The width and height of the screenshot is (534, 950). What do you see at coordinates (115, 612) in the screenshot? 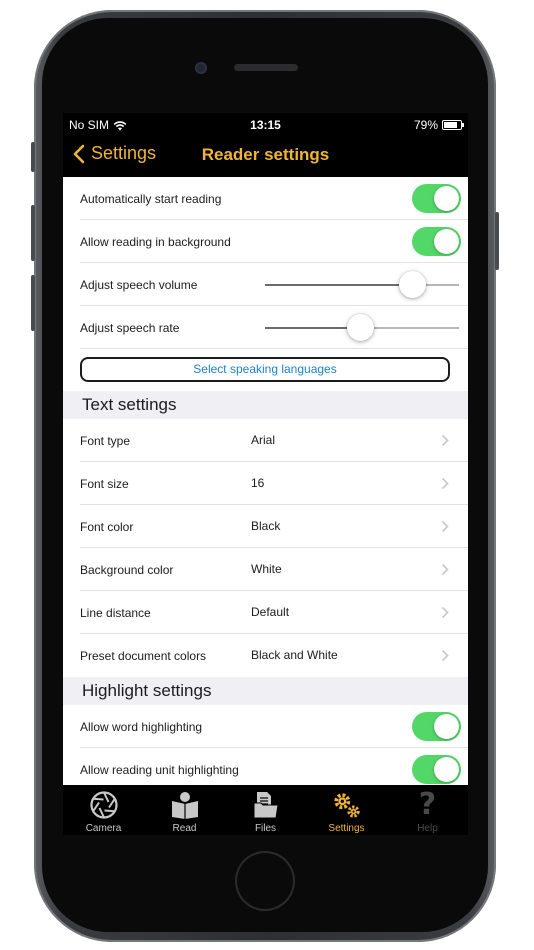
I see `line-distance-label: Line distance` at bounding box center [115, 612].